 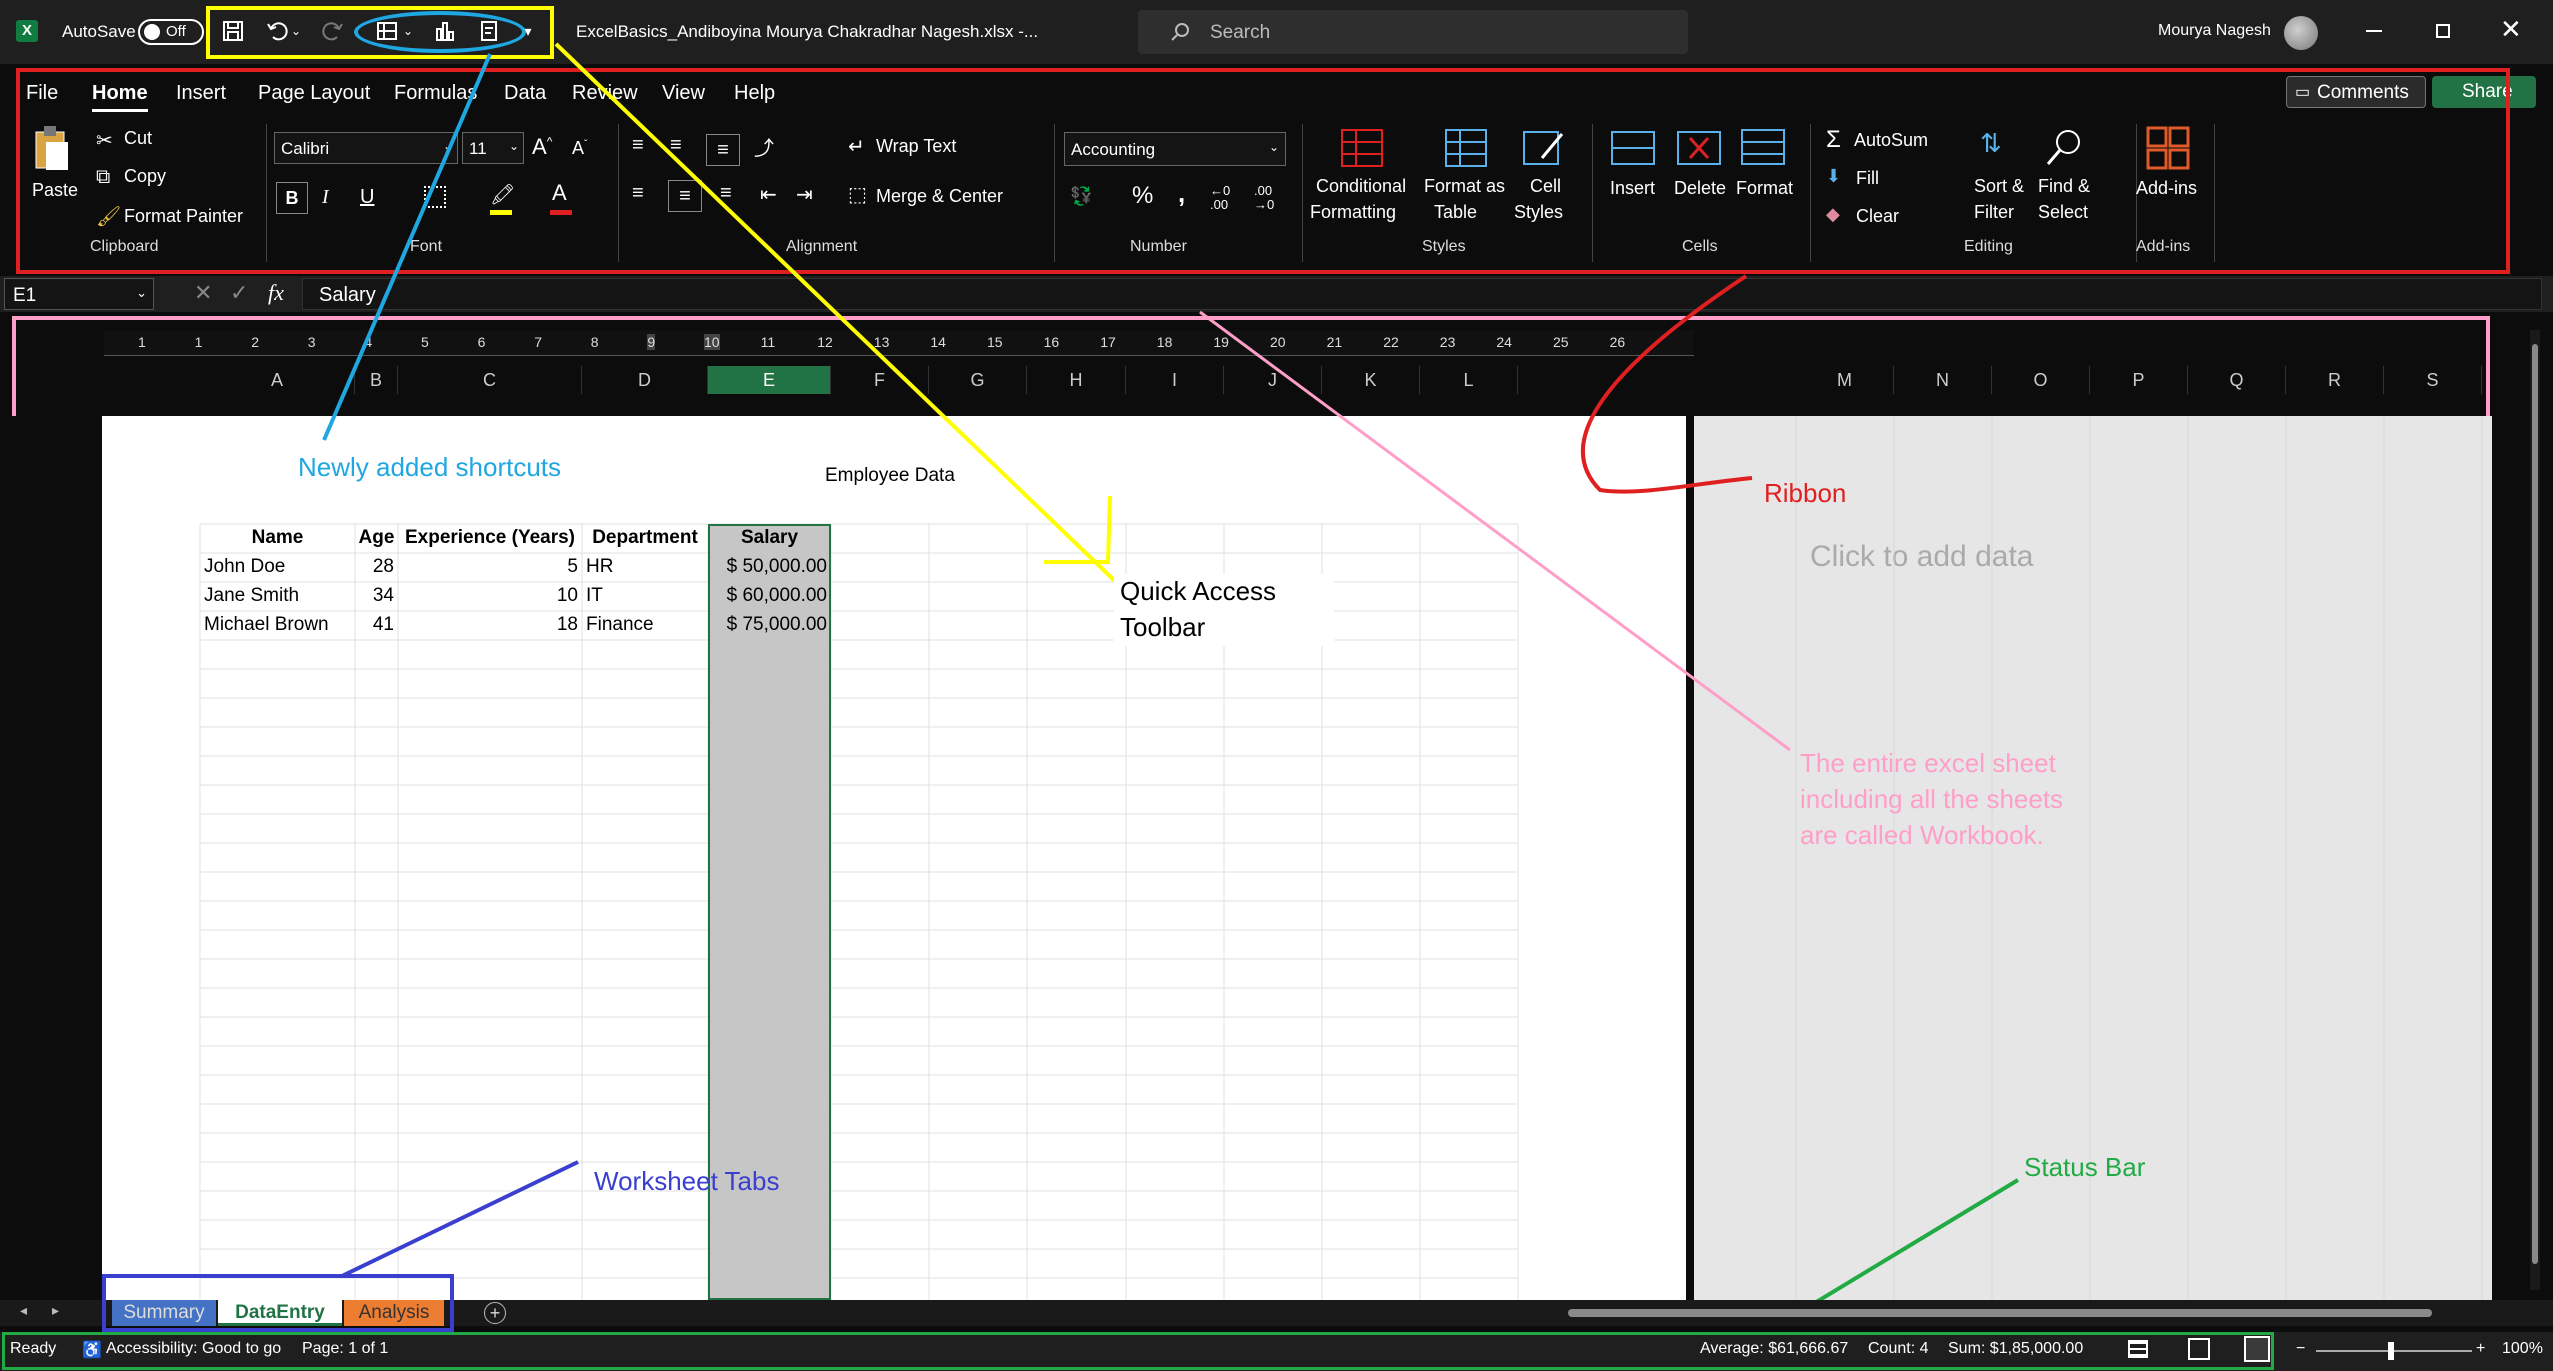 I want to click on horizontal-scrollbar, so click(x=2006, y=1313).